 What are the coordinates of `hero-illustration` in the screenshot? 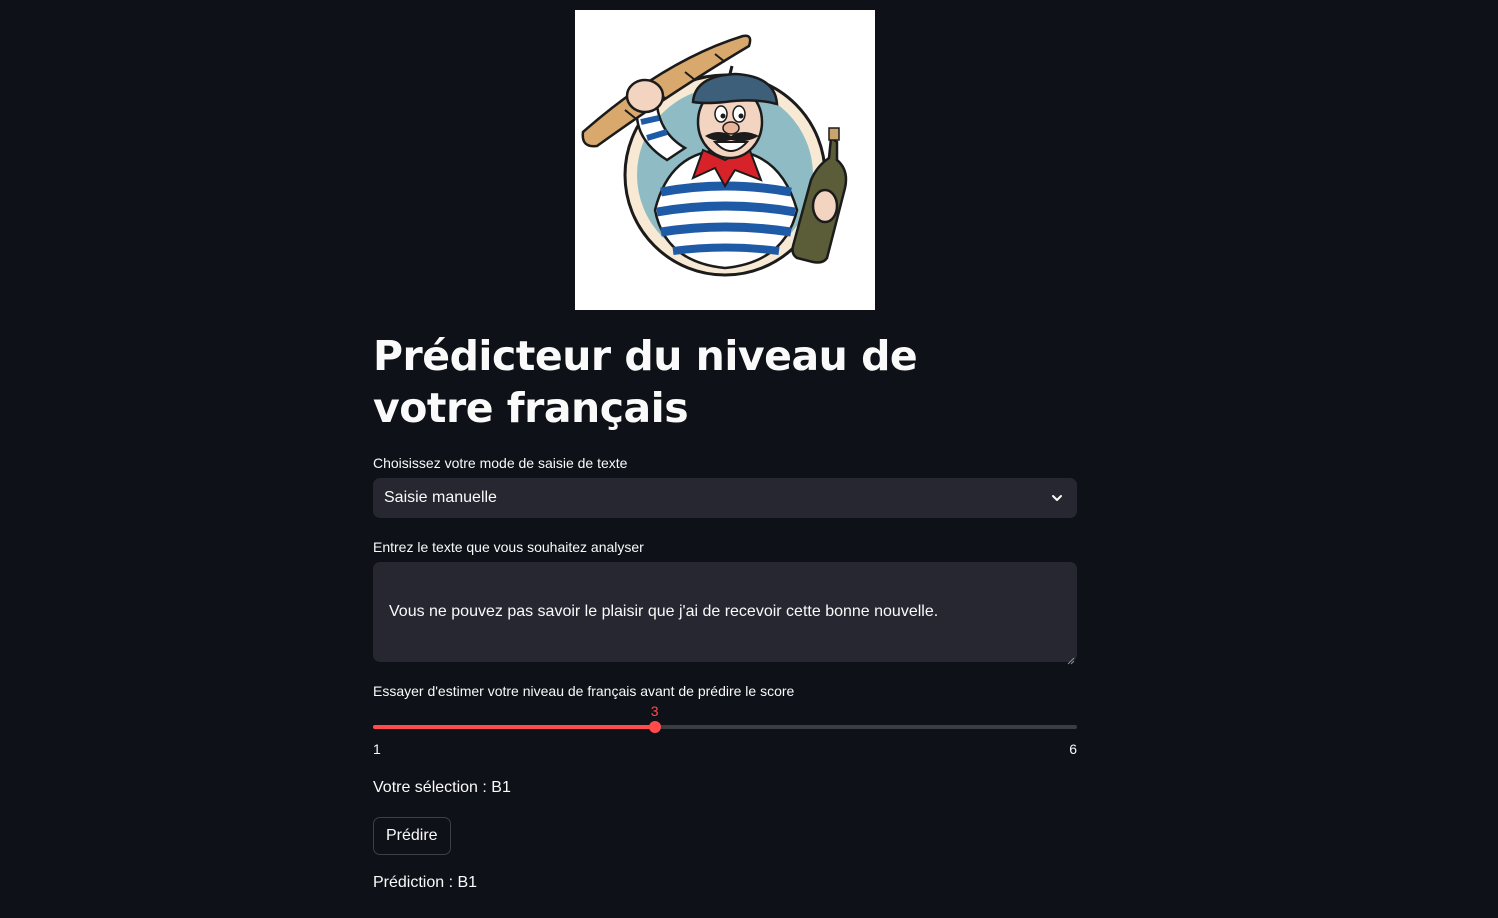 It's located at (725, 160).